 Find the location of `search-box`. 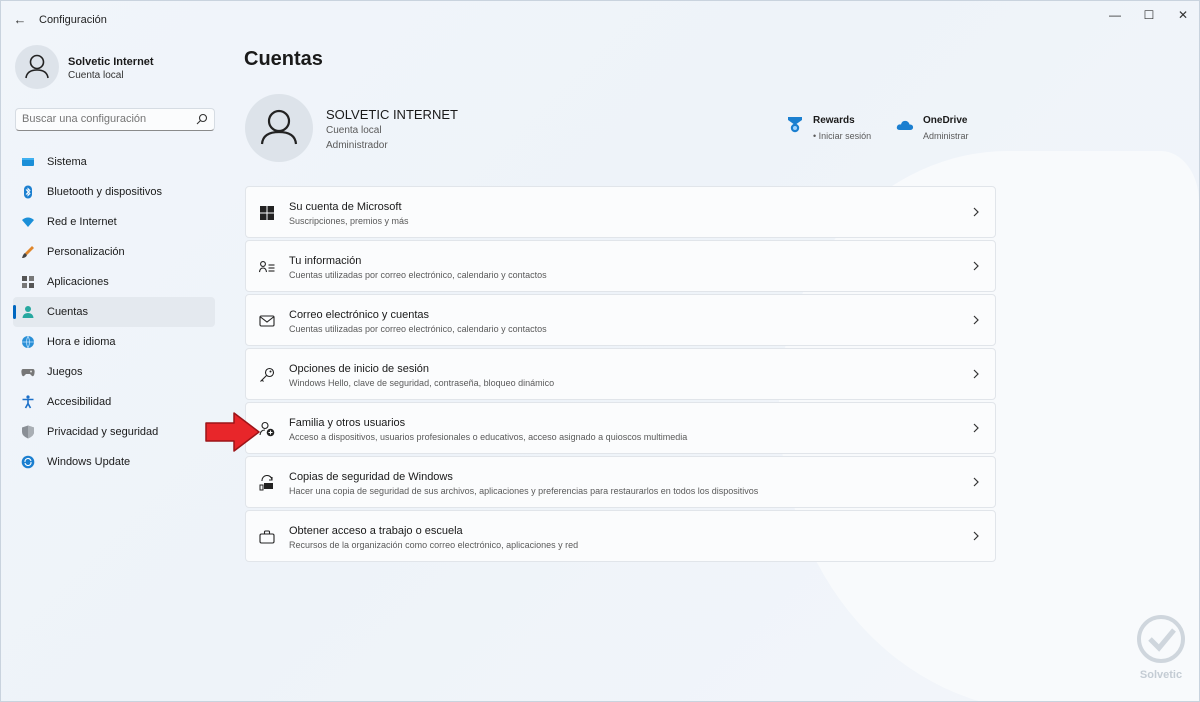

search-box is located at coordinates (115, 119).